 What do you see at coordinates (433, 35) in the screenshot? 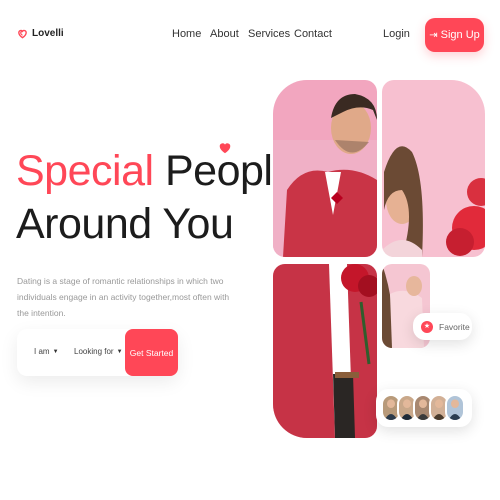
I see `login-arrow-icon: ⇥` at bounding box center [433, 35].